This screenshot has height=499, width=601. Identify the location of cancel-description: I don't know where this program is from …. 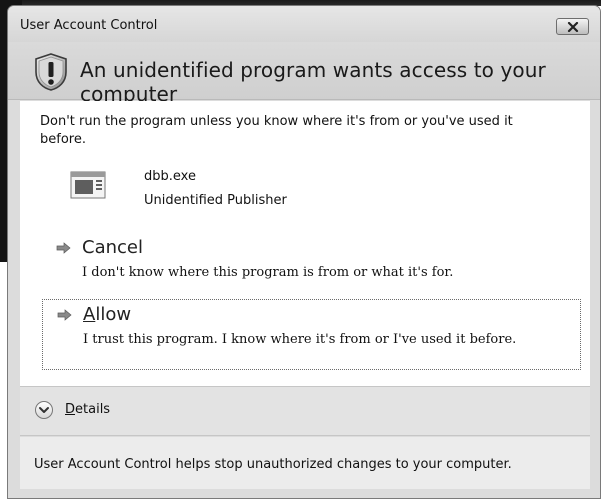
(268, 272).